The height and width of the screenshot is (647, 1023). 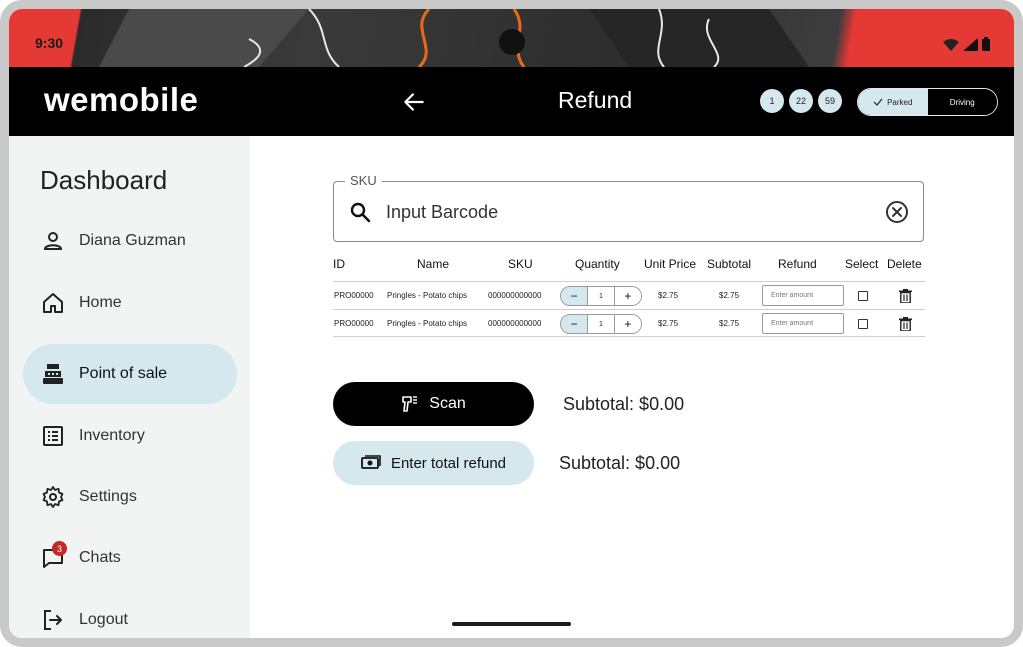 What do you see at coordinates (670, 264) in the screenshot?
I see `column-header-unit-price: Unit Price` at bounding box center [670, 264].